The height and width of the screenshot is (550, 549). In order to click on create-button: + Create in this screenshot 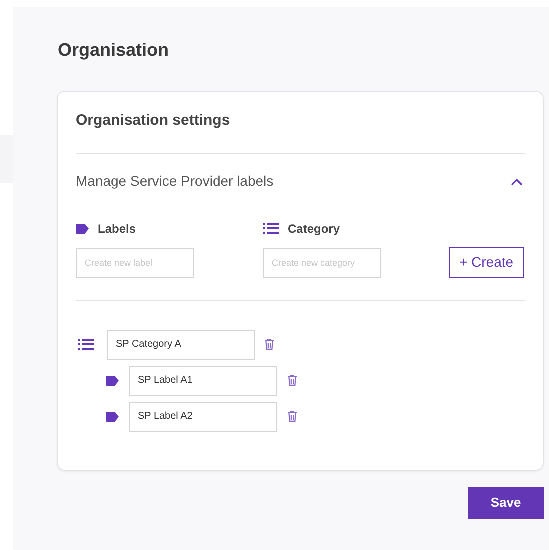, I will do `click(486, 262)`.